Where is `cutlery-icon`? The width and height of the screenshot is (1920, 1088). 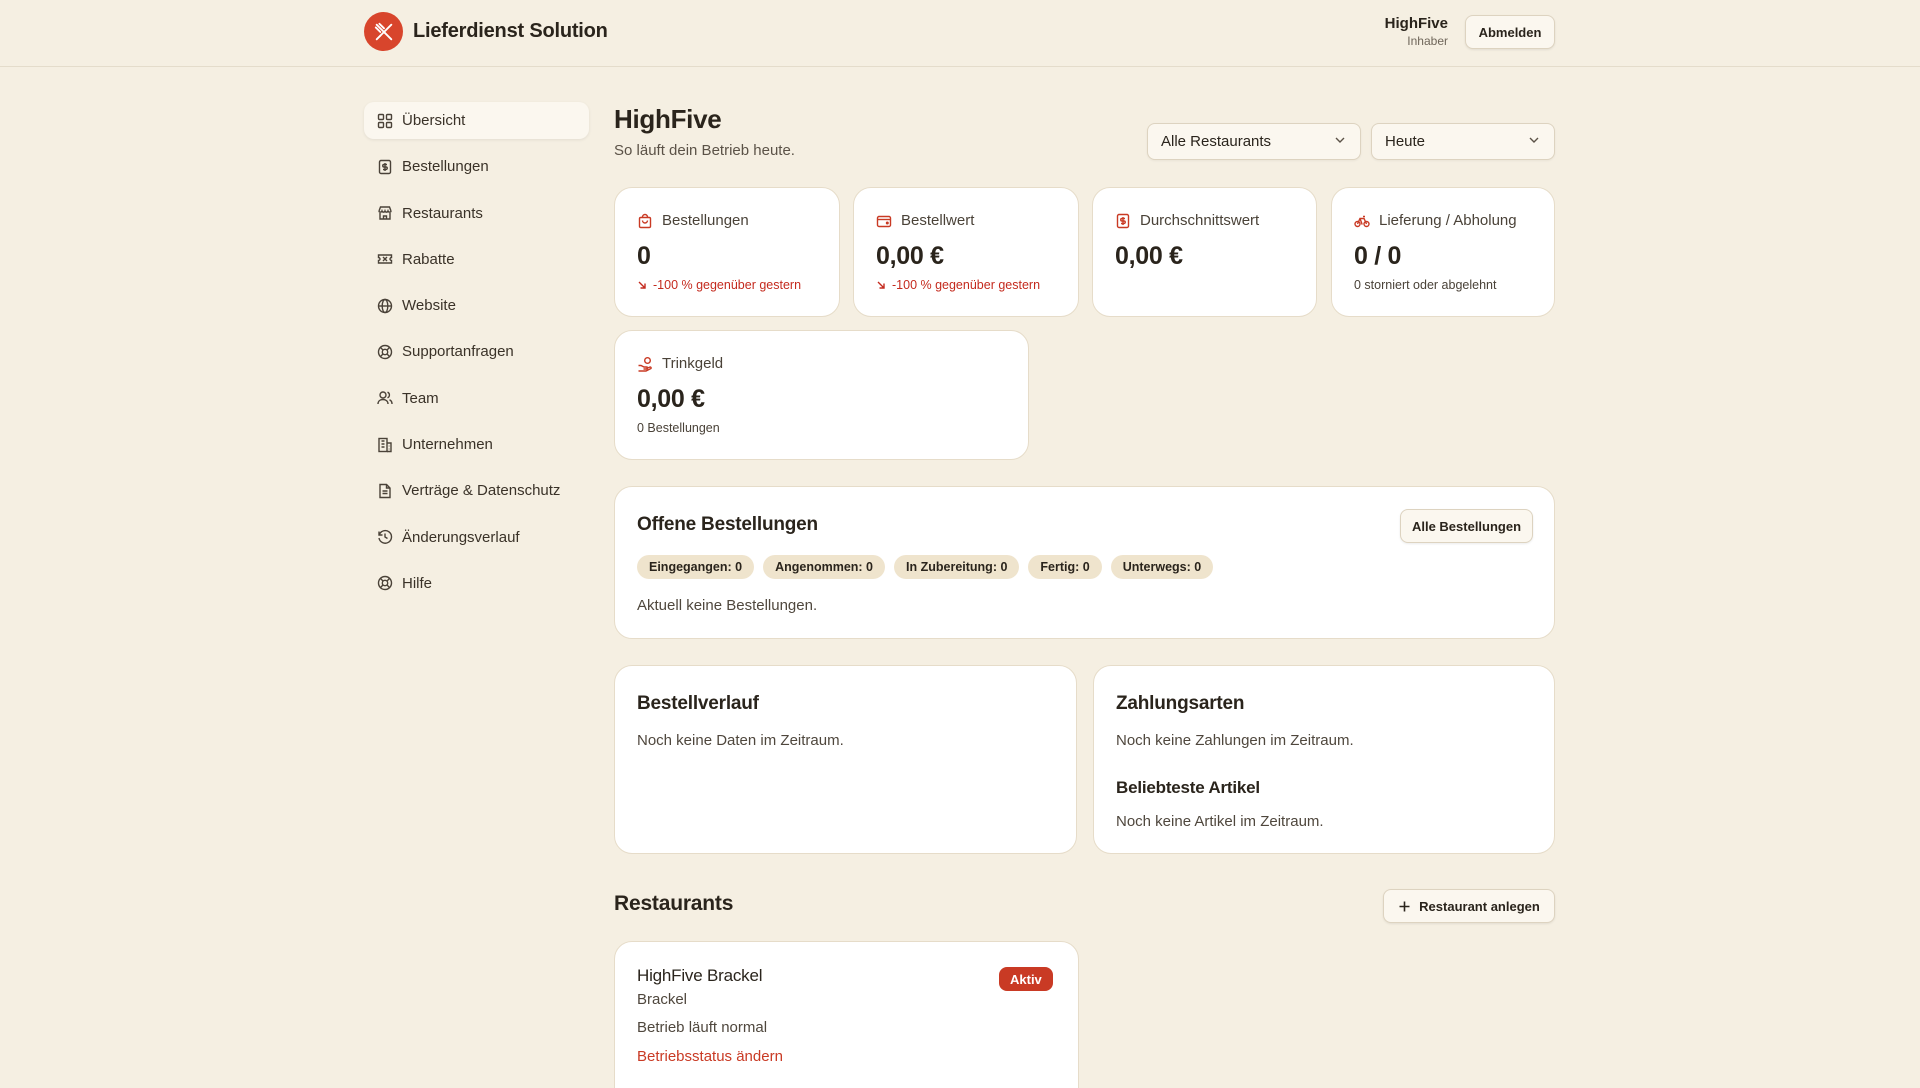 cutlery-icon is located at coordinates (383, 31).